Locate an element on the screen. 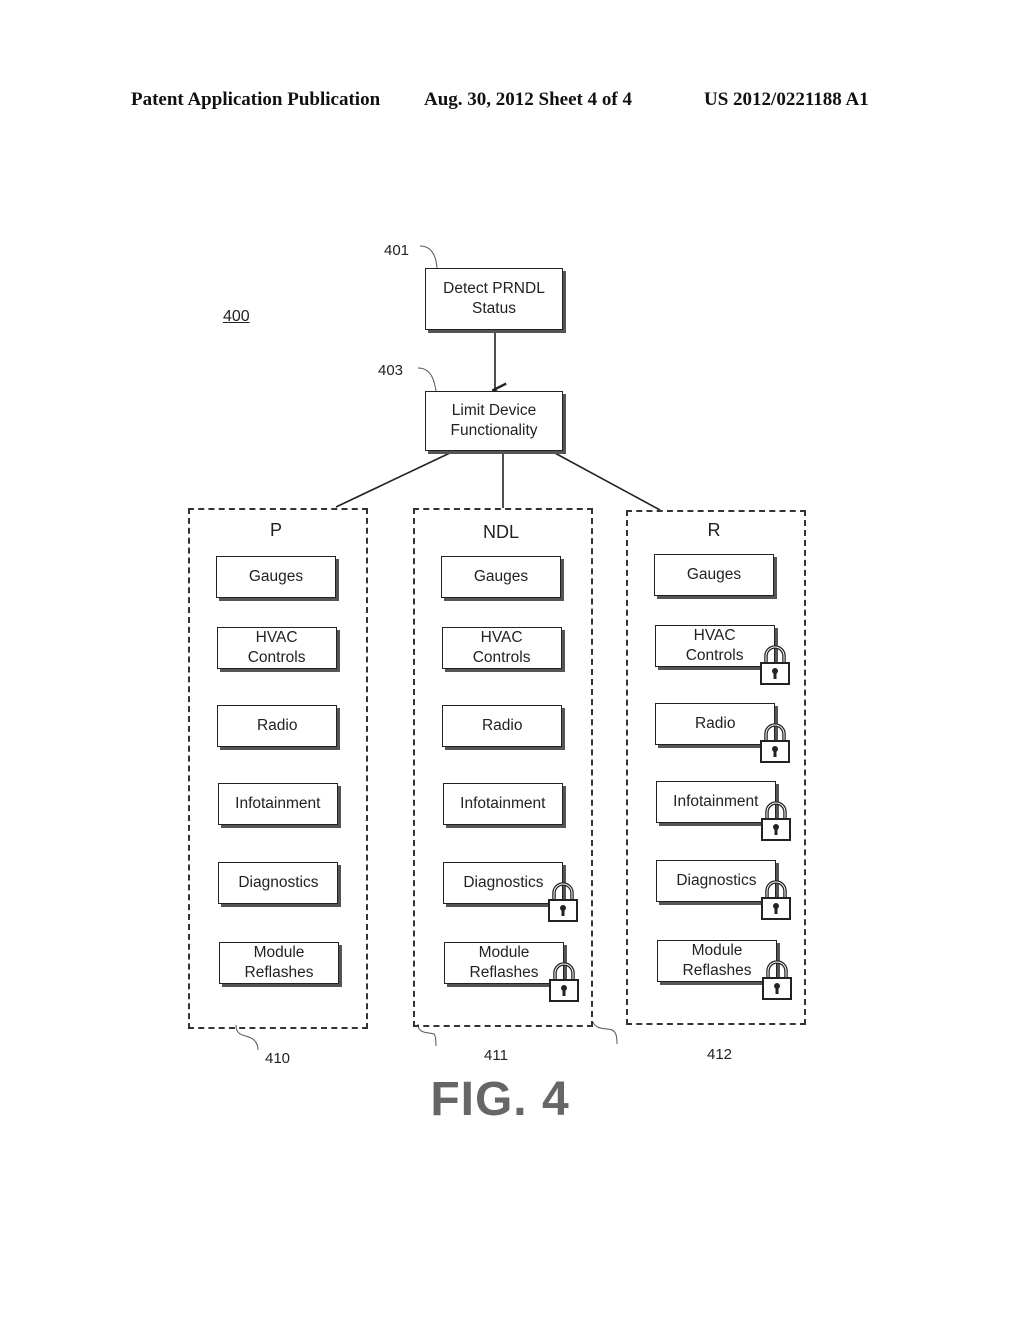  group-title: NDL is located at coordinates (500, 532).